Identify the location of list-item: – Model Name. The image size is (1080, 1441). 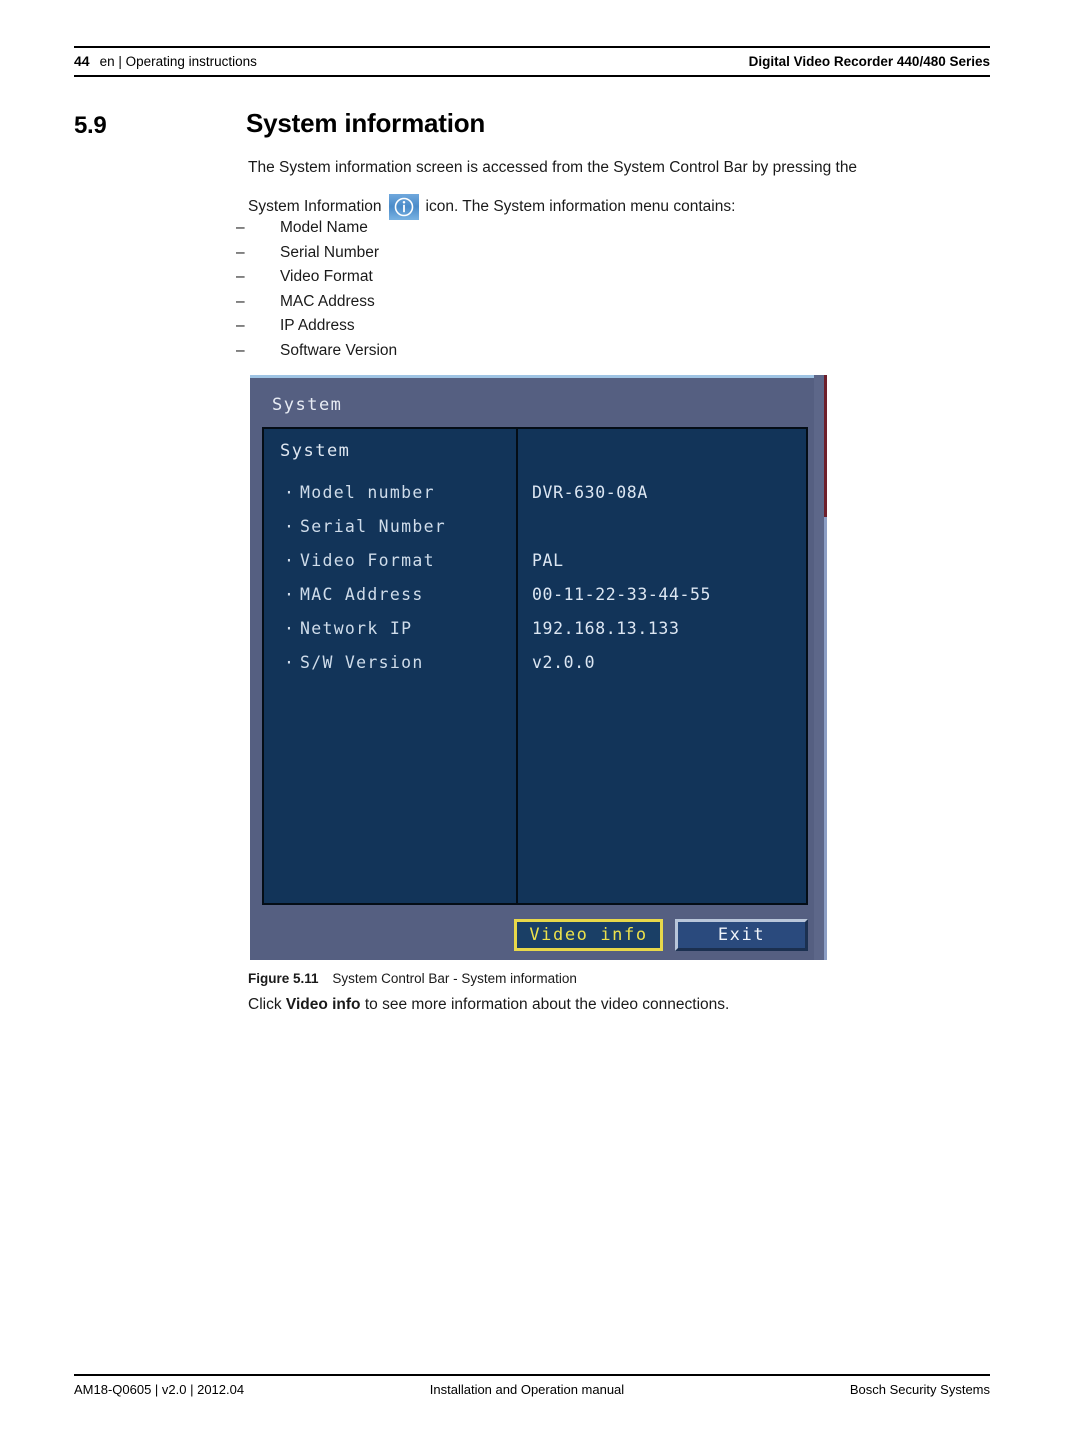
(316, 231).